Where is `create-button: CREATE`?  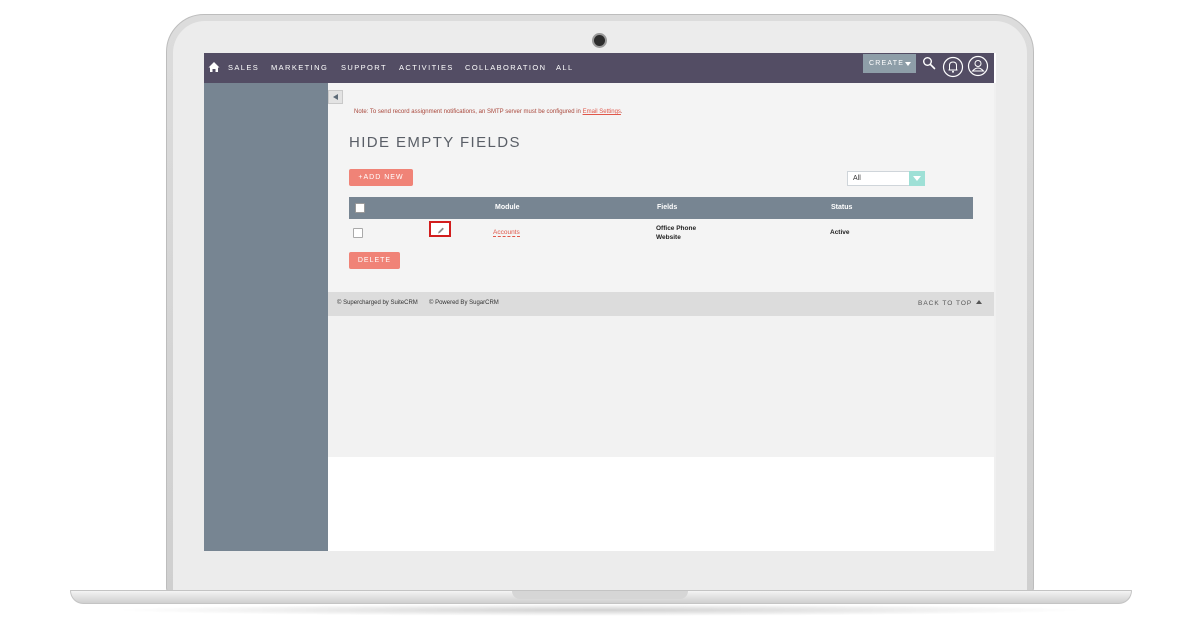 create-button: CREATE is located at coordinates (889, 63).